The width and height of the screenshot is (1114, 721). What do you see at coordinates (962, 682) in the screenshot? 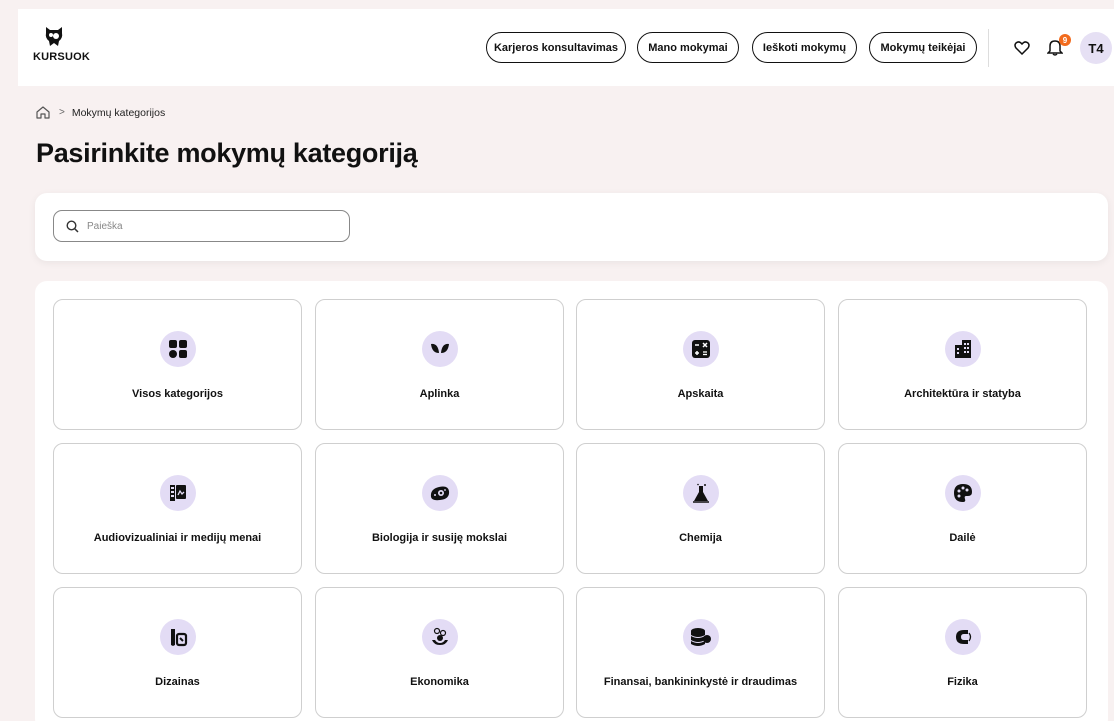
I see `category-label: Fizika` at bounding box center [962, 682].